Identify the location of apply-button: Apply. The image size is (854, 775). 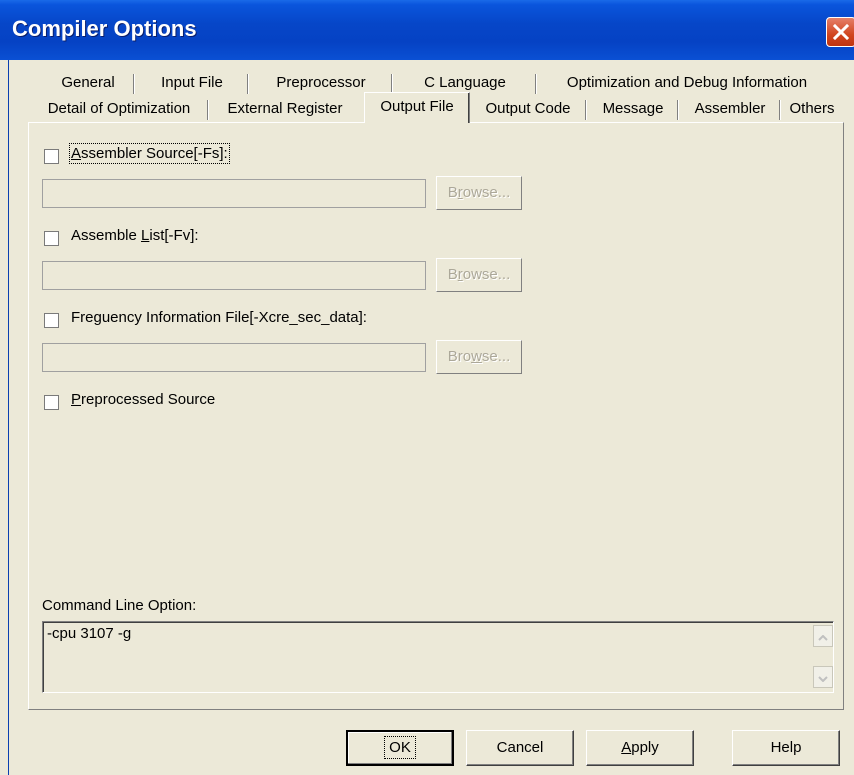
(640, 748).